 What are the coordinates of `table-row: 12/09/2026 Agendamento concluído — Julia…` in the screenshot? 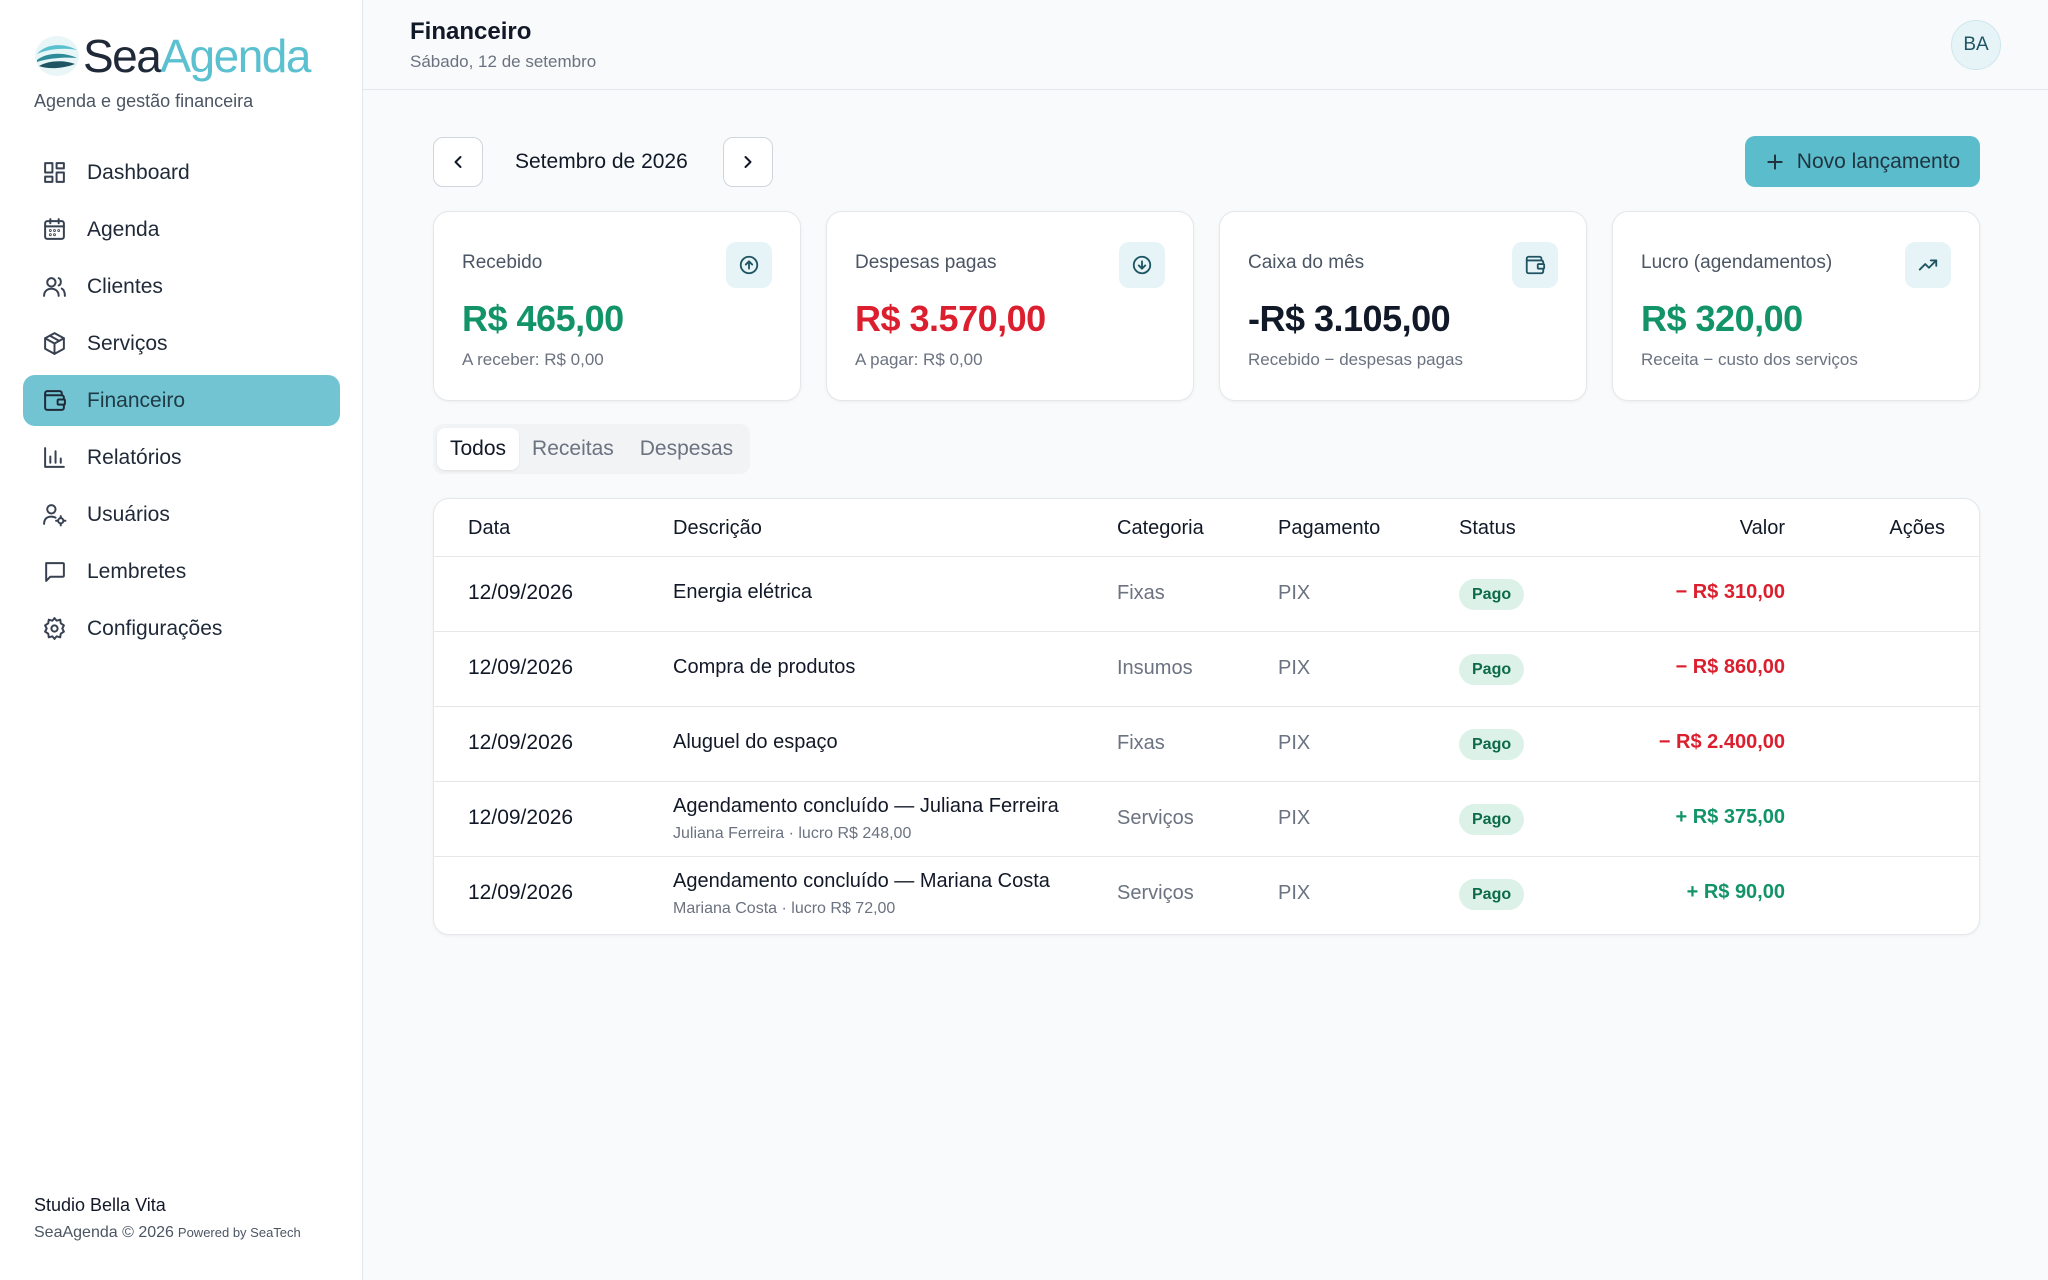 It's located at (1206, 819).